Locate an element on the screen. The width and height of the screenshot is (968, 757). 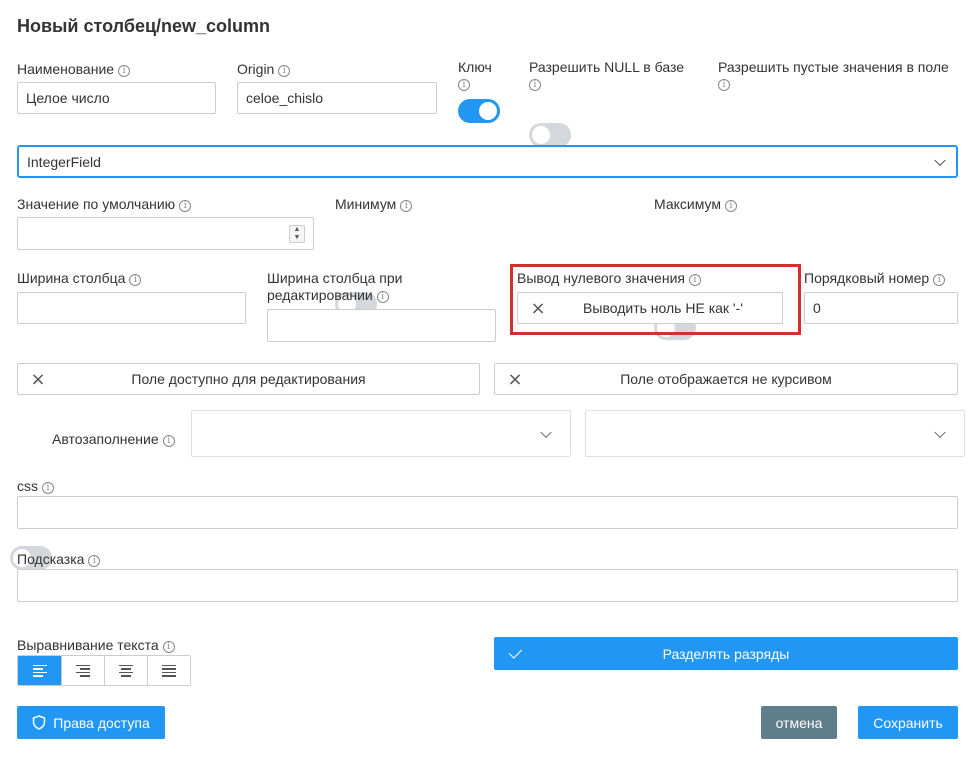
hint-label: Подсказка i is located at coordinates (59, 559).